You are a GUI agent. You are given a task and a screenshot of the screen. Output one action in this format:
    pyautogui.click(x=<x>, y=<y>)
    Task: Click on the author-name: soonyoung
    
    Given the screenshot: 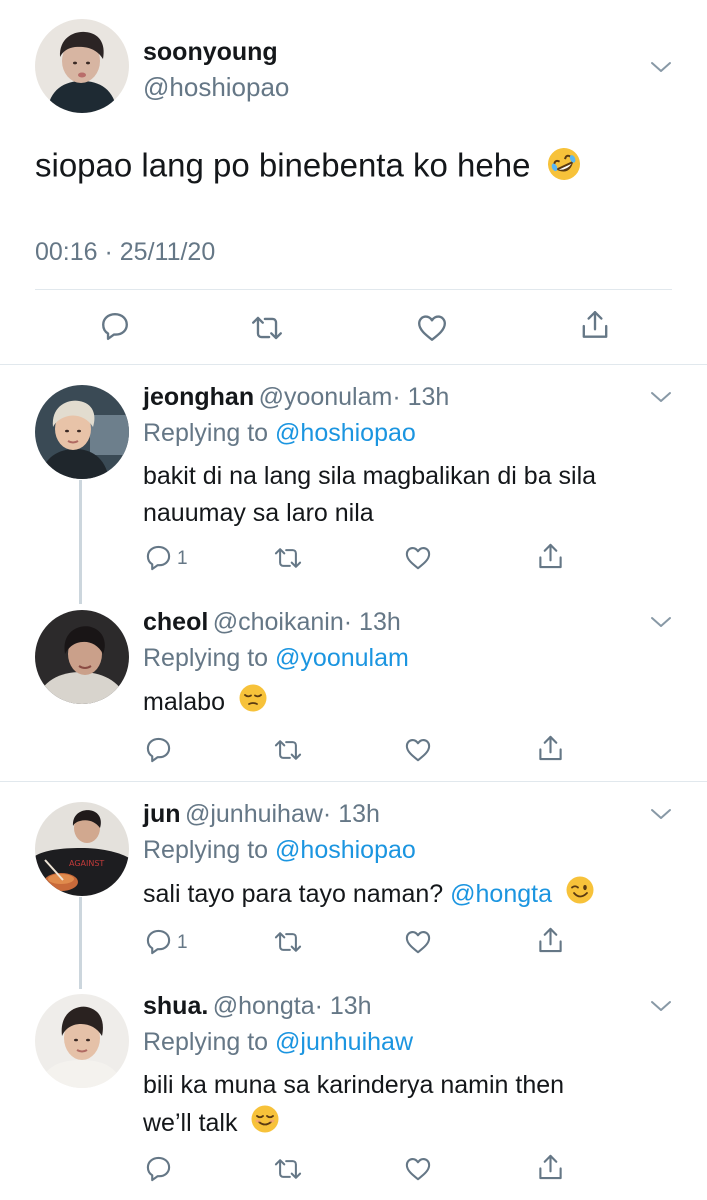 What is the action you would take?
    pyautogui.click(x=210, y=52)
    